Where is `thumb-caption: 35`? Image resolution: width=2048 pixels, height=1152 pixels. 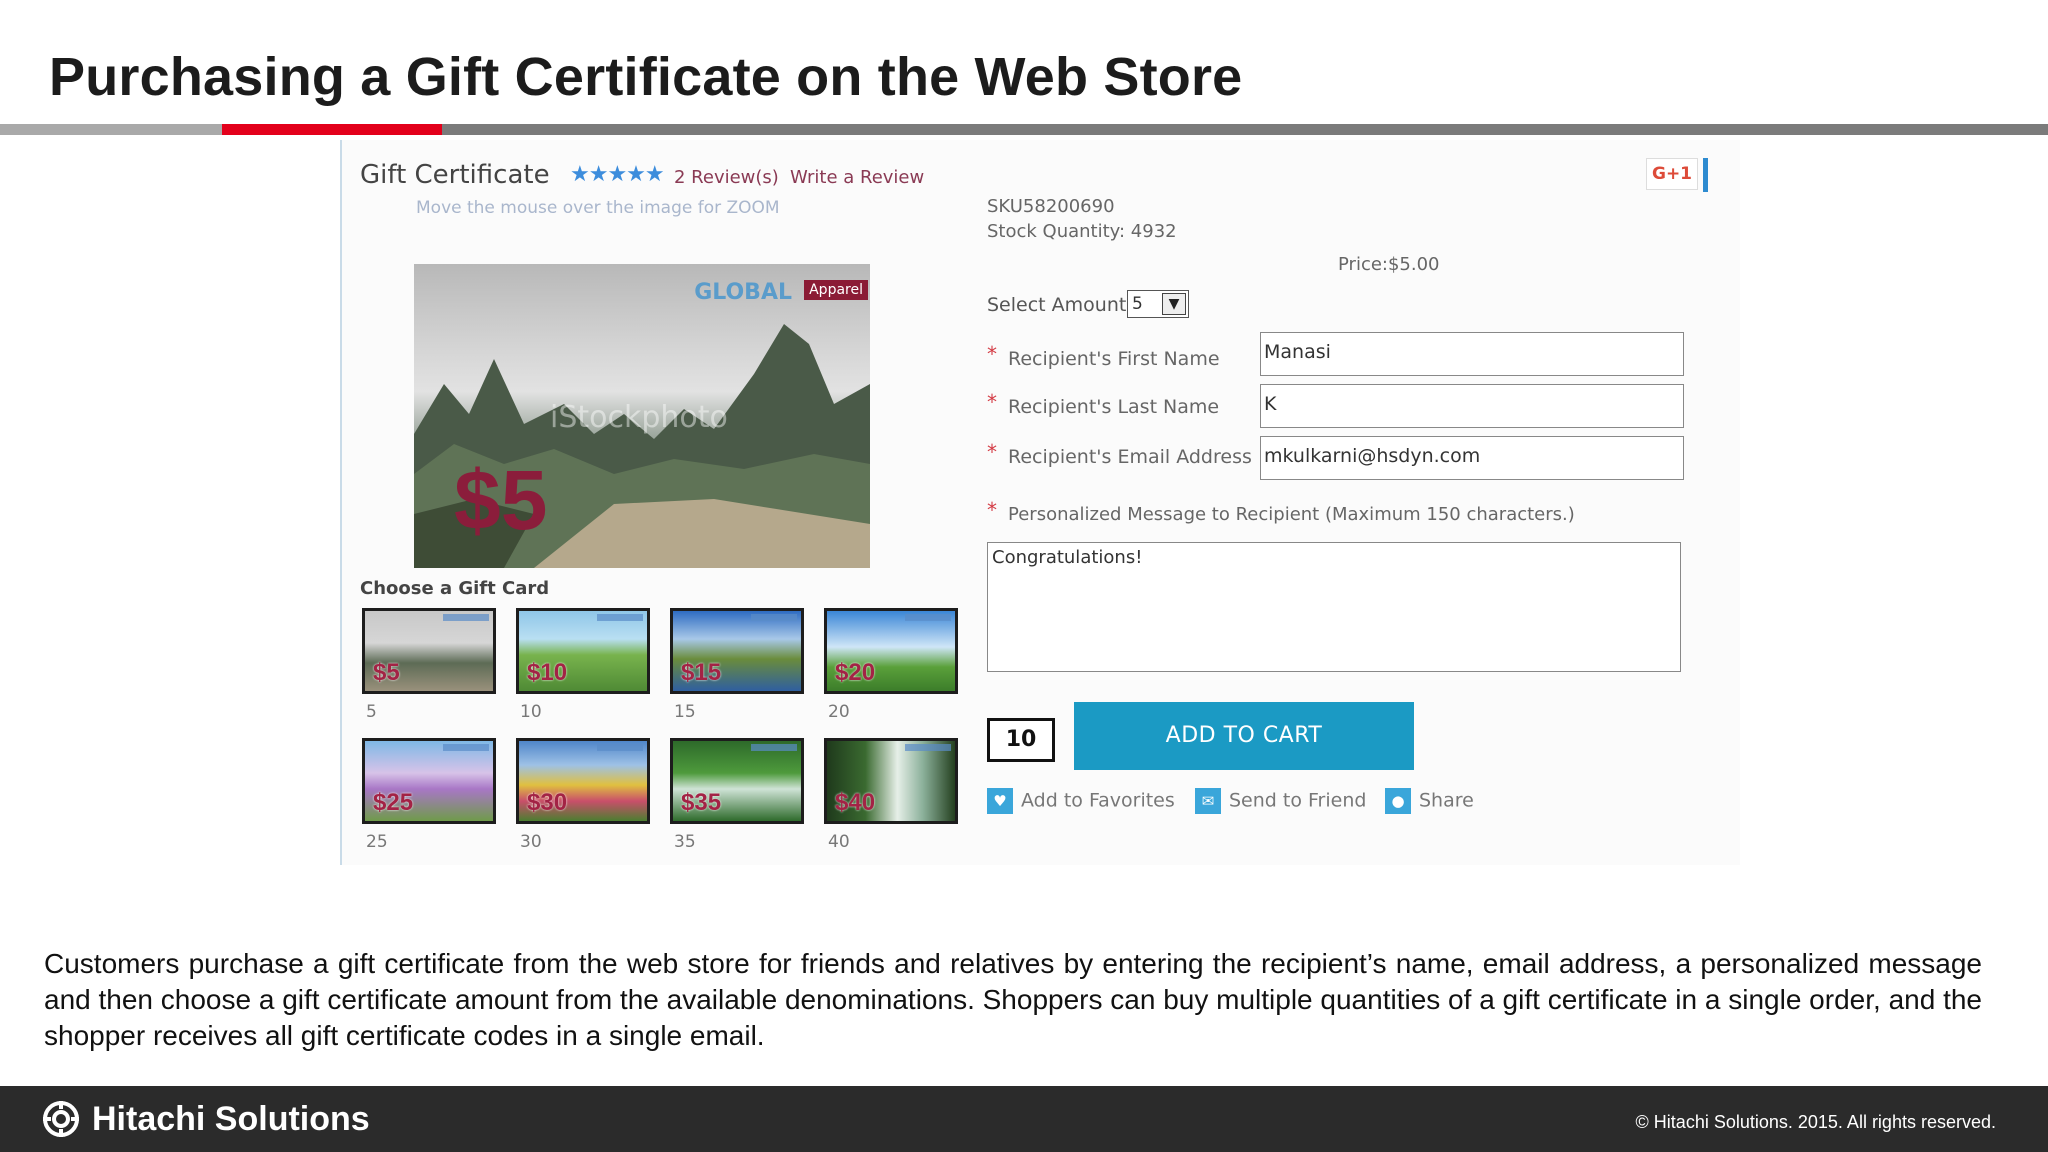 thumb-caption: 35 is located at coordinates (685, 842).